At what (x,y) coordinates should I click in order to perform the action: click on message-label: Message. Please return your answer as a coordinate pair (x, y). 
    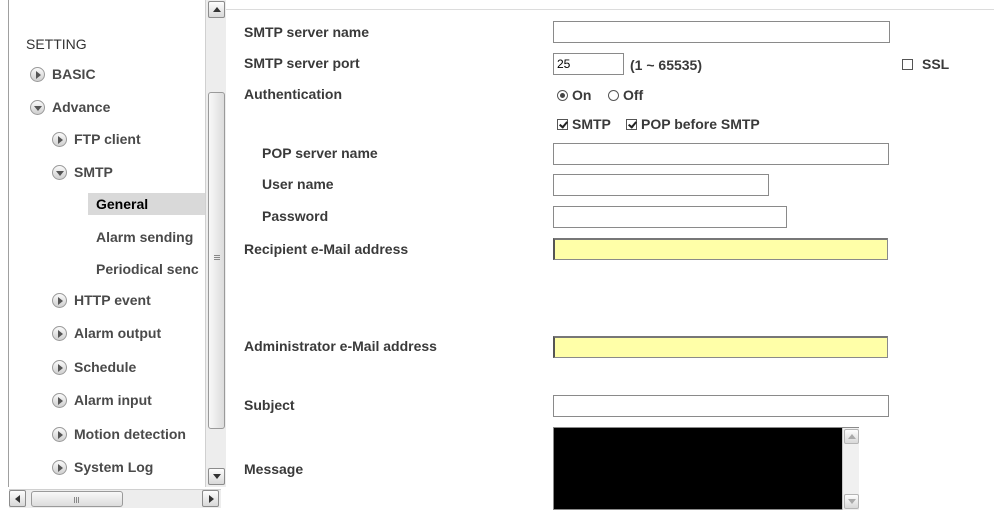
    Looking at the image, I should click on (274, 469).